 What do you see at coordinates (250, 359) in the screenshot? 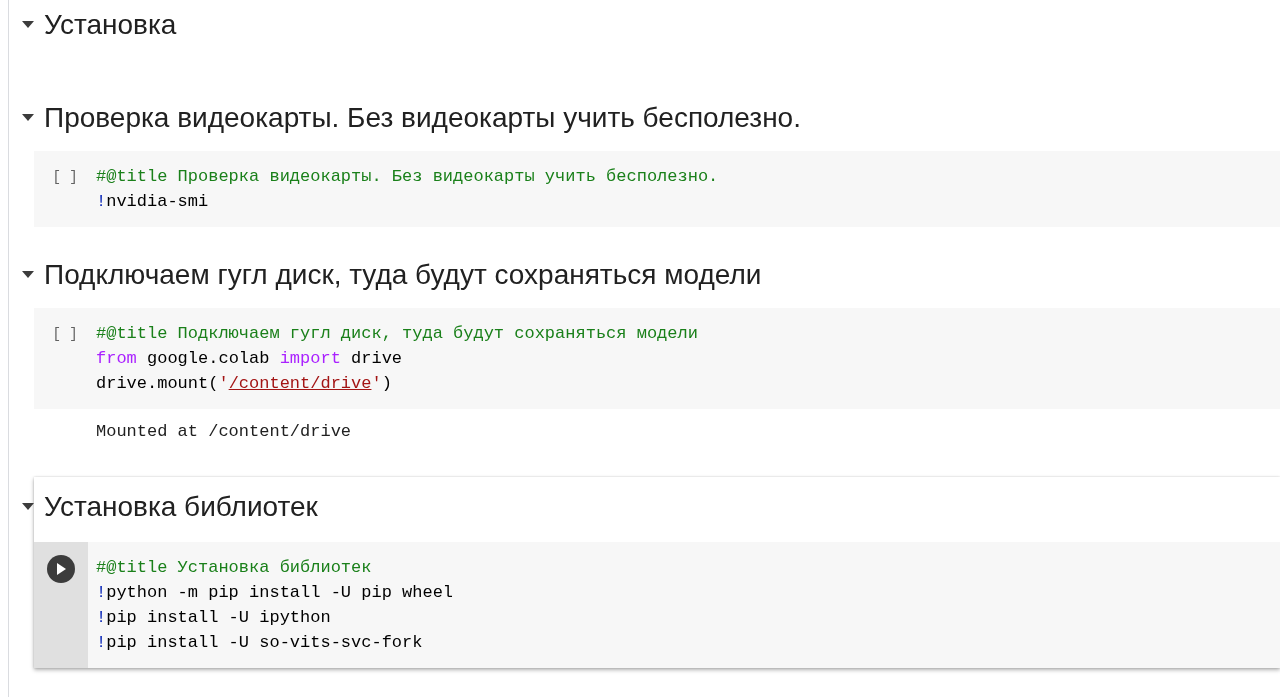
I see `code-line: from google.colab import drive` at bounding box center [250, 359].